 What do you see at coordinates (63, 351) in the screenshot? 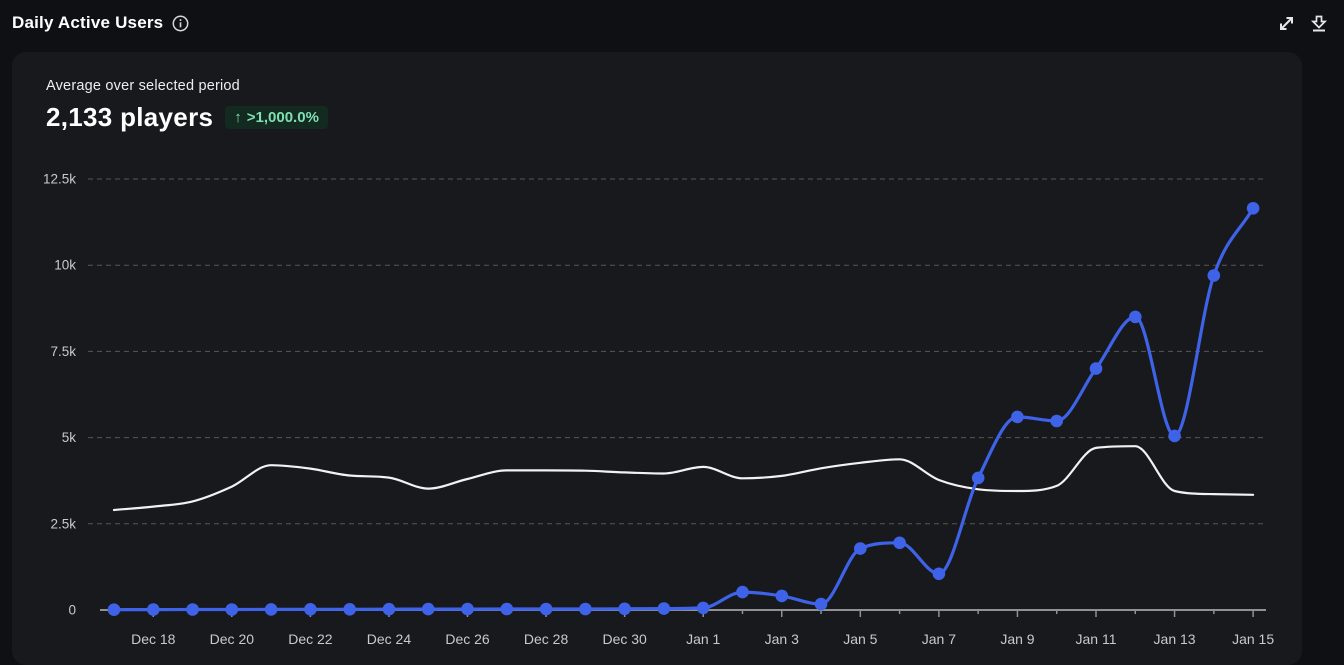
I see `y-tick-label: 7.5k` at bounding box center [63, 351].